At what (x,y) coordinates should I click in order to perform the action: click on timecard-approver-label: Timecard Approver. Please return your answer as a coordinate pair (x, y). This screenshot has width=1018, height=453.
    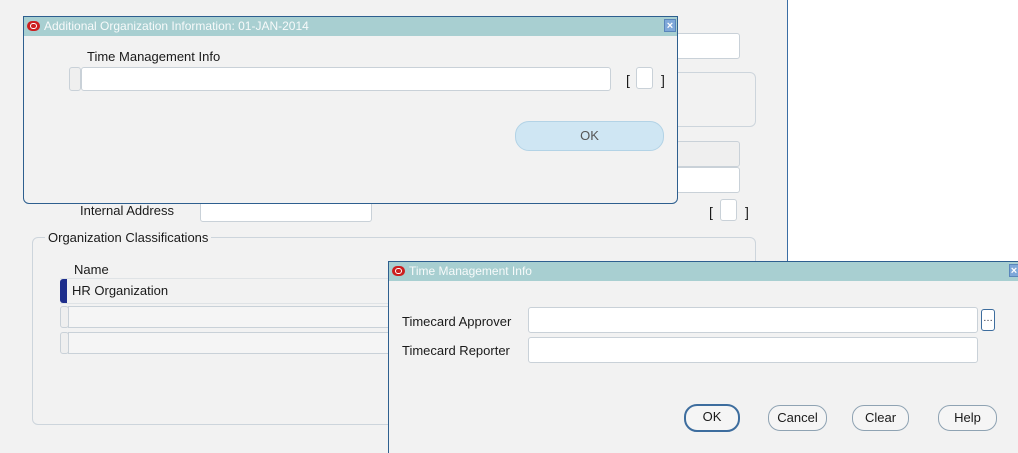
    Looking at the image, I should click on (457, 321).